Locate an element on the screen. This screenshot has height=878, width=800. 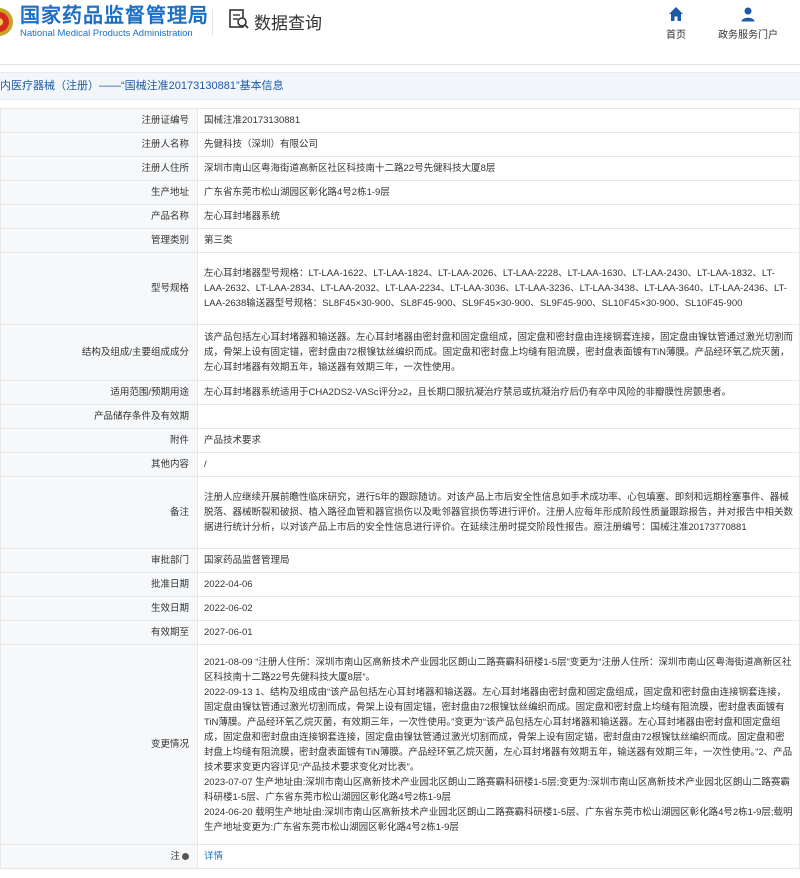
row-label: 管理类别 is located at coordinates (99, 240).